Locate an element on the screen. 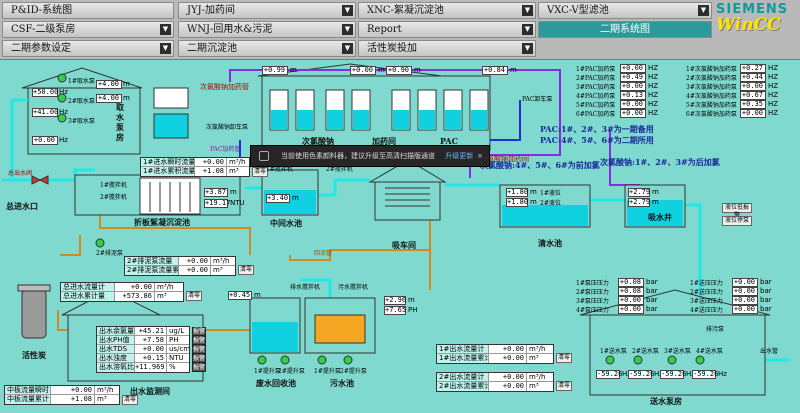  send-pressure-value: +0.00 is located at coordinates (745, 291).